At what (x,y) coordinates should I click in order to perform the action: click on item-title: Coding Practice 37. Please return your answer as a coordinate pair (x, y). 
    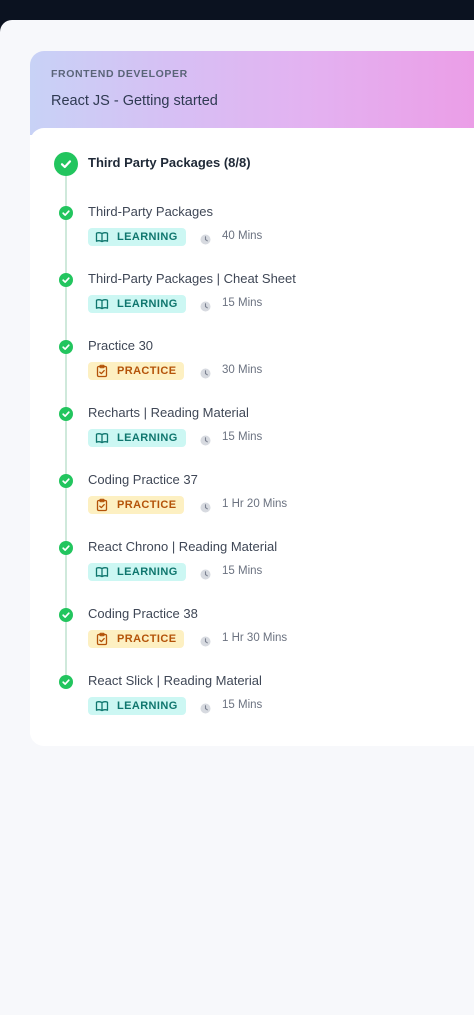
    Looking at the image, I should click on (143, 479).